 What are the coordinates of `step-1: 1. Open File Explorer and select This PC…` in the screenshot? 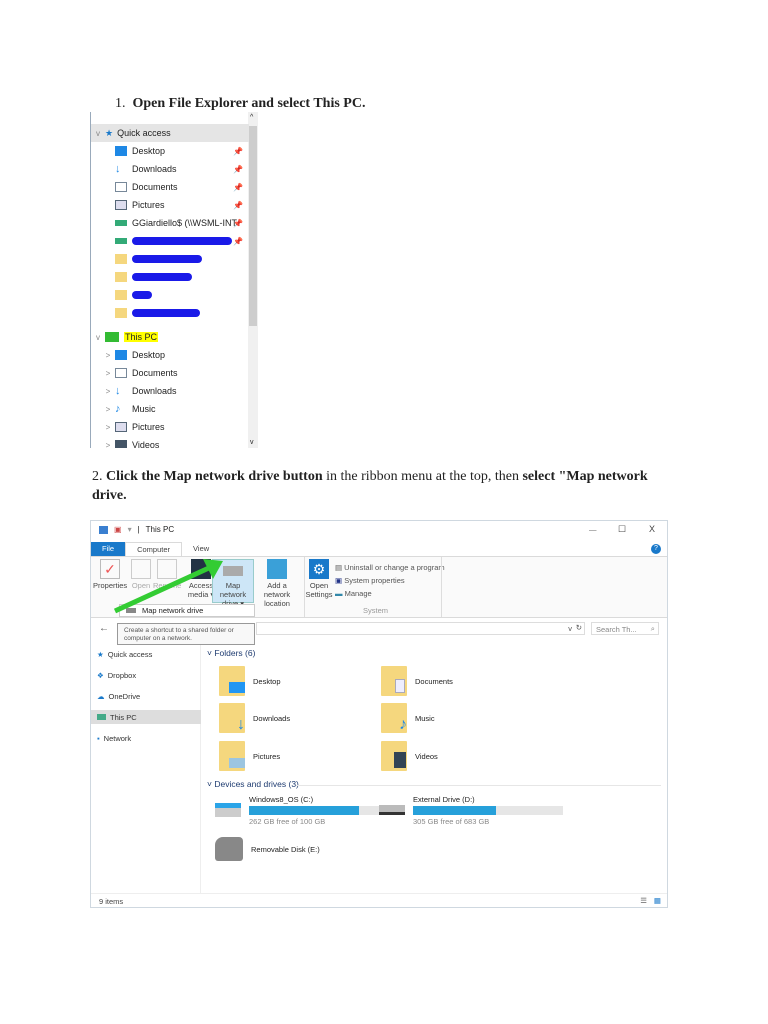 It's located at (240, 103).